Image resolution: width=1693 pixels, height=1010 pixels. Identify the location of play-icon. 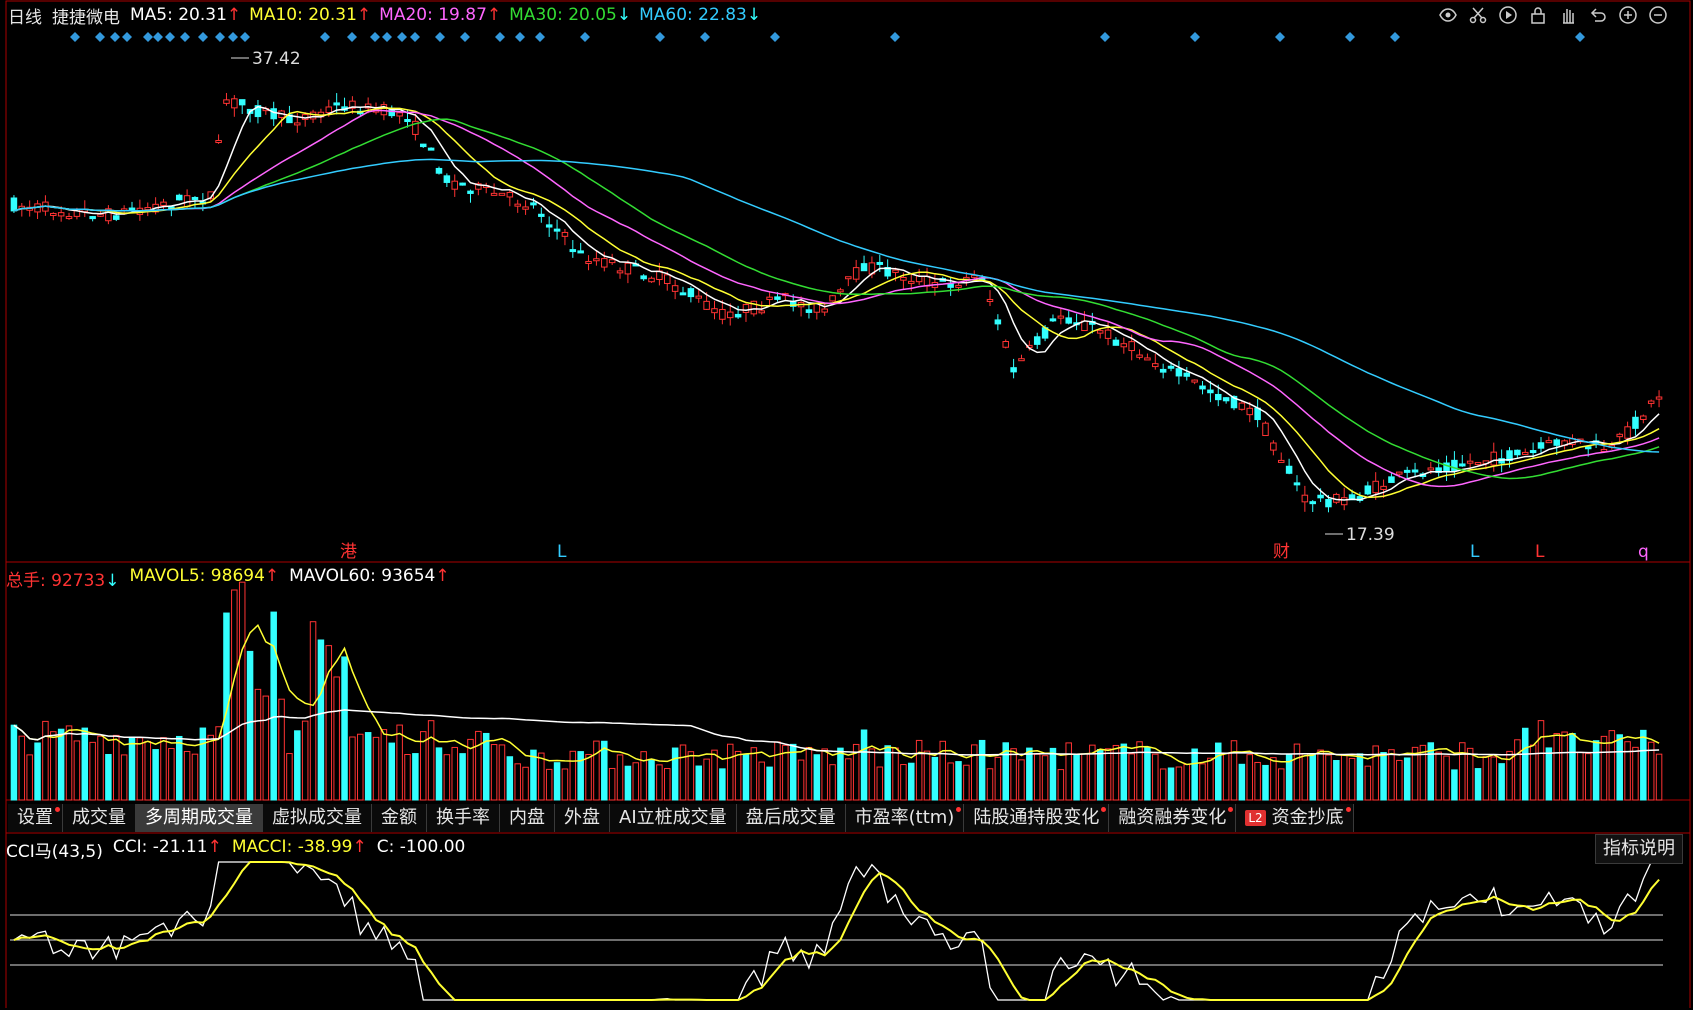
(1508, 15).